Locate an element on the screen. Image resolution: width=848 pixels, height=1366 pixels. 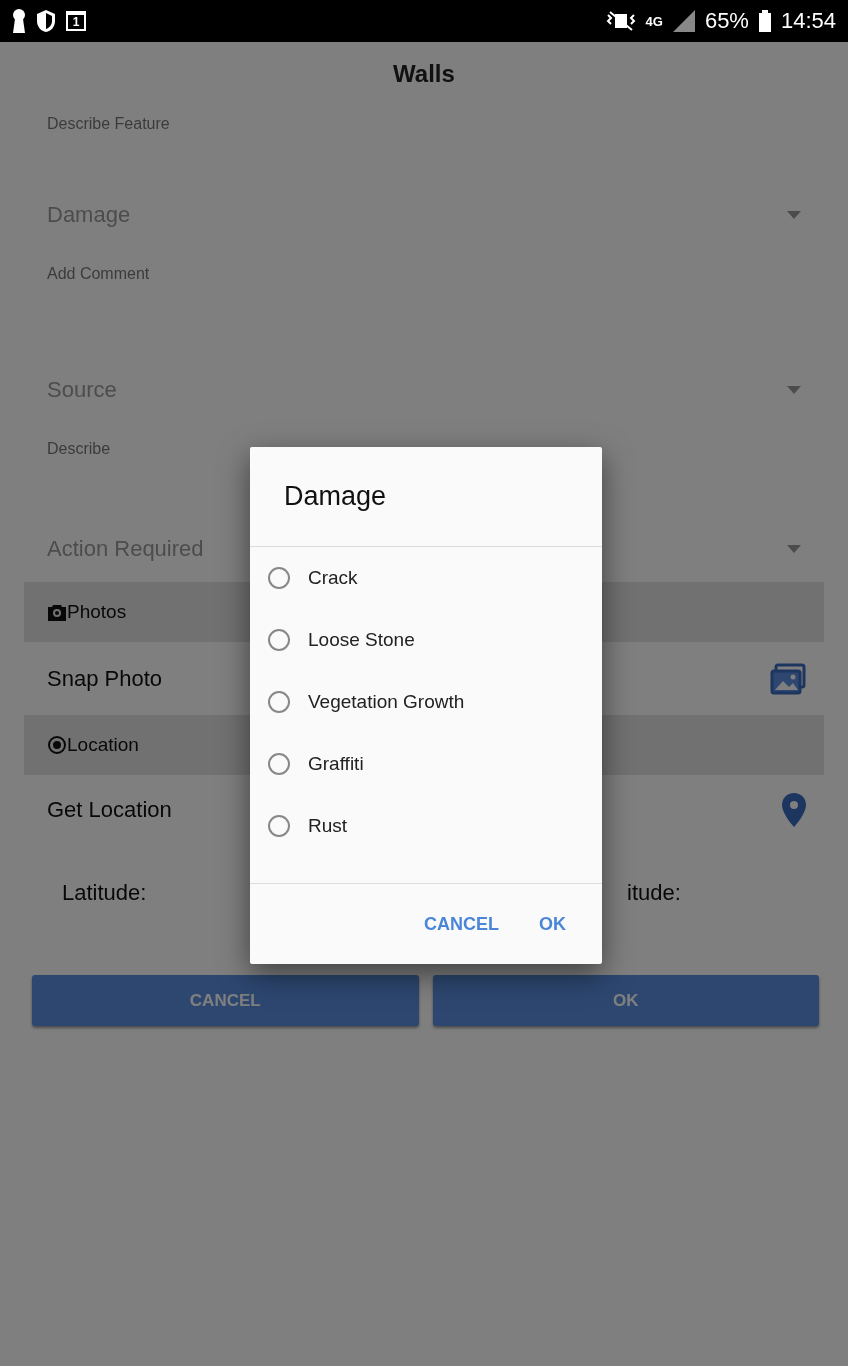
text-field-label: Describe is located at coordinates (79, 448).